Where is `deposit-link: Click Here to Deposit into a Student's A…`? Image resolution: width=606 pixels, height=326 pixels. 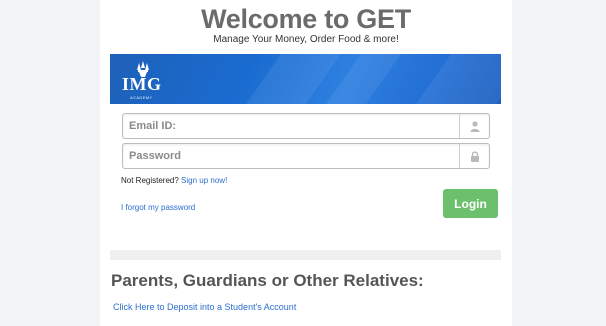 deposit-link: Click Here to Deposit into a Student's A… is located at coordinates (204, 307).